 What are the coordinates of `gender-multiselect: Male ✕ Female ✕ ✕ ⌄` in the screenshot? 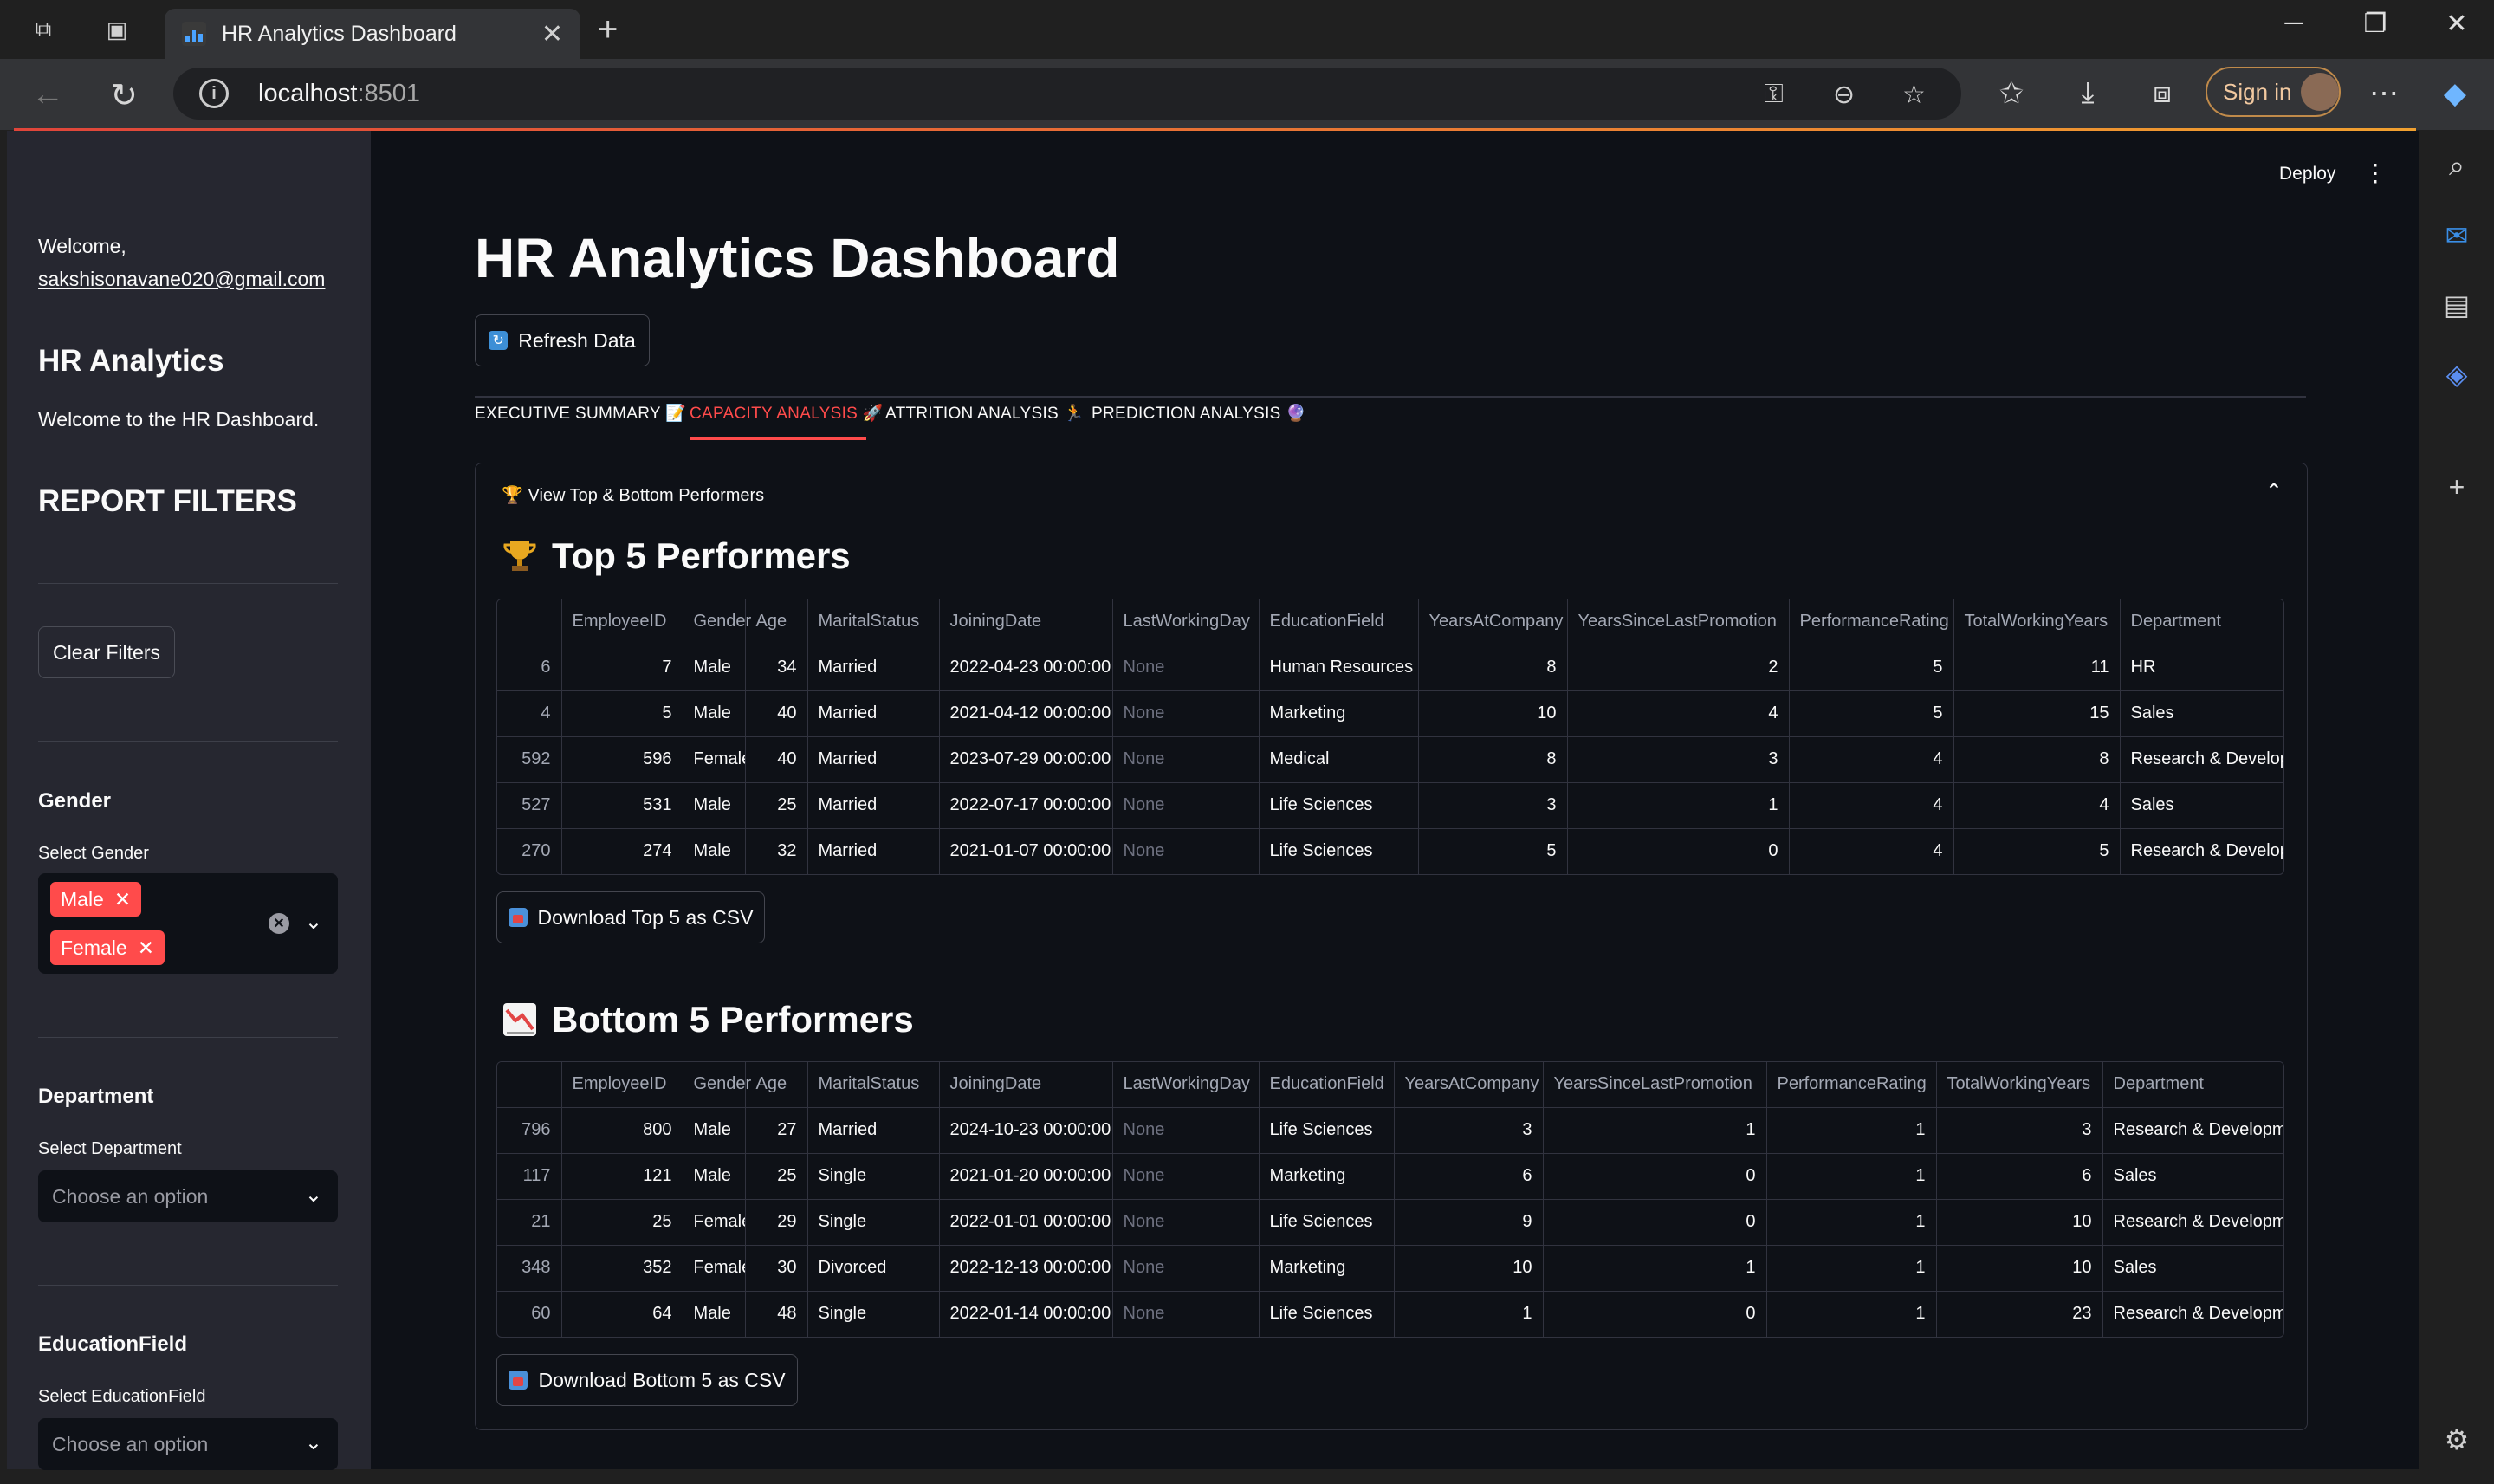 It's located at (188, 924).